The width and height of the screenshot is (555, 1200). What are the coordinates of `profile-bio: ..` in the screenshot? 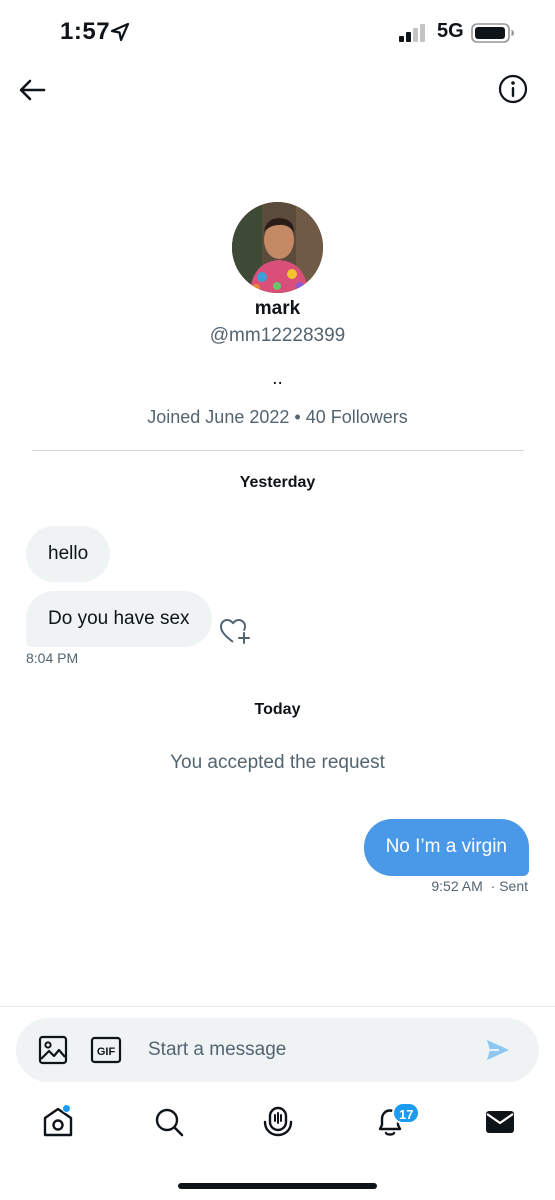 It's located at (277, 378).